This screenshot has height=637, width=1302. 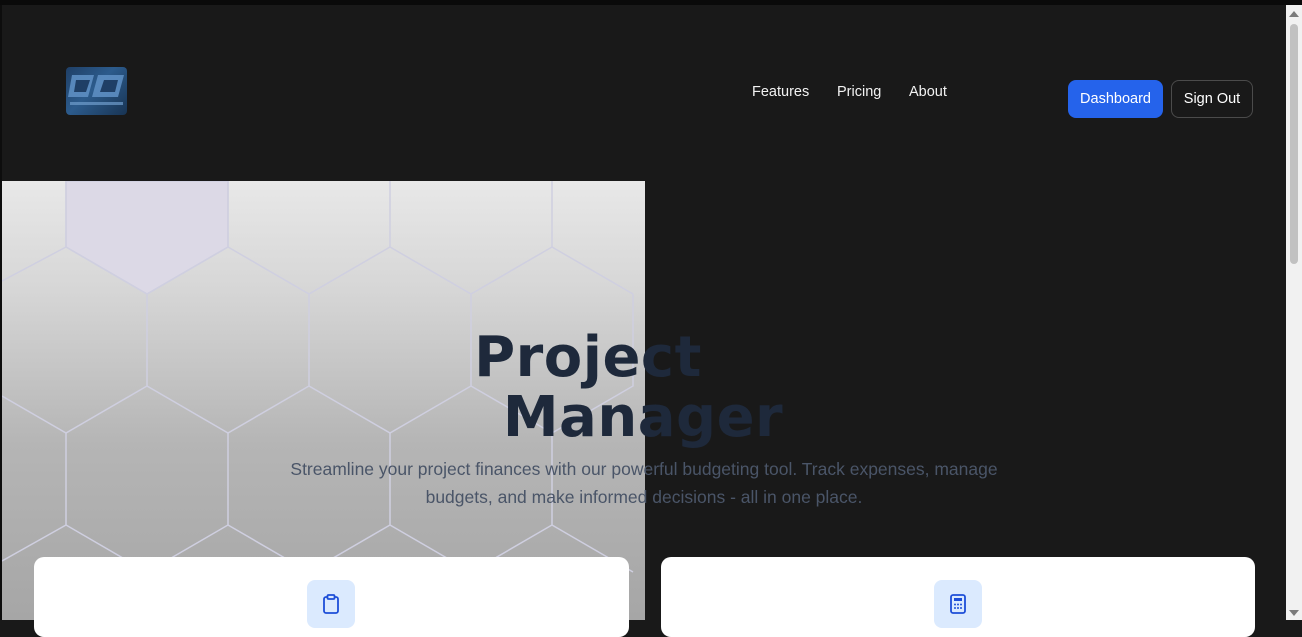 I want to click on calculator-icon, so click(x=958, y=604).